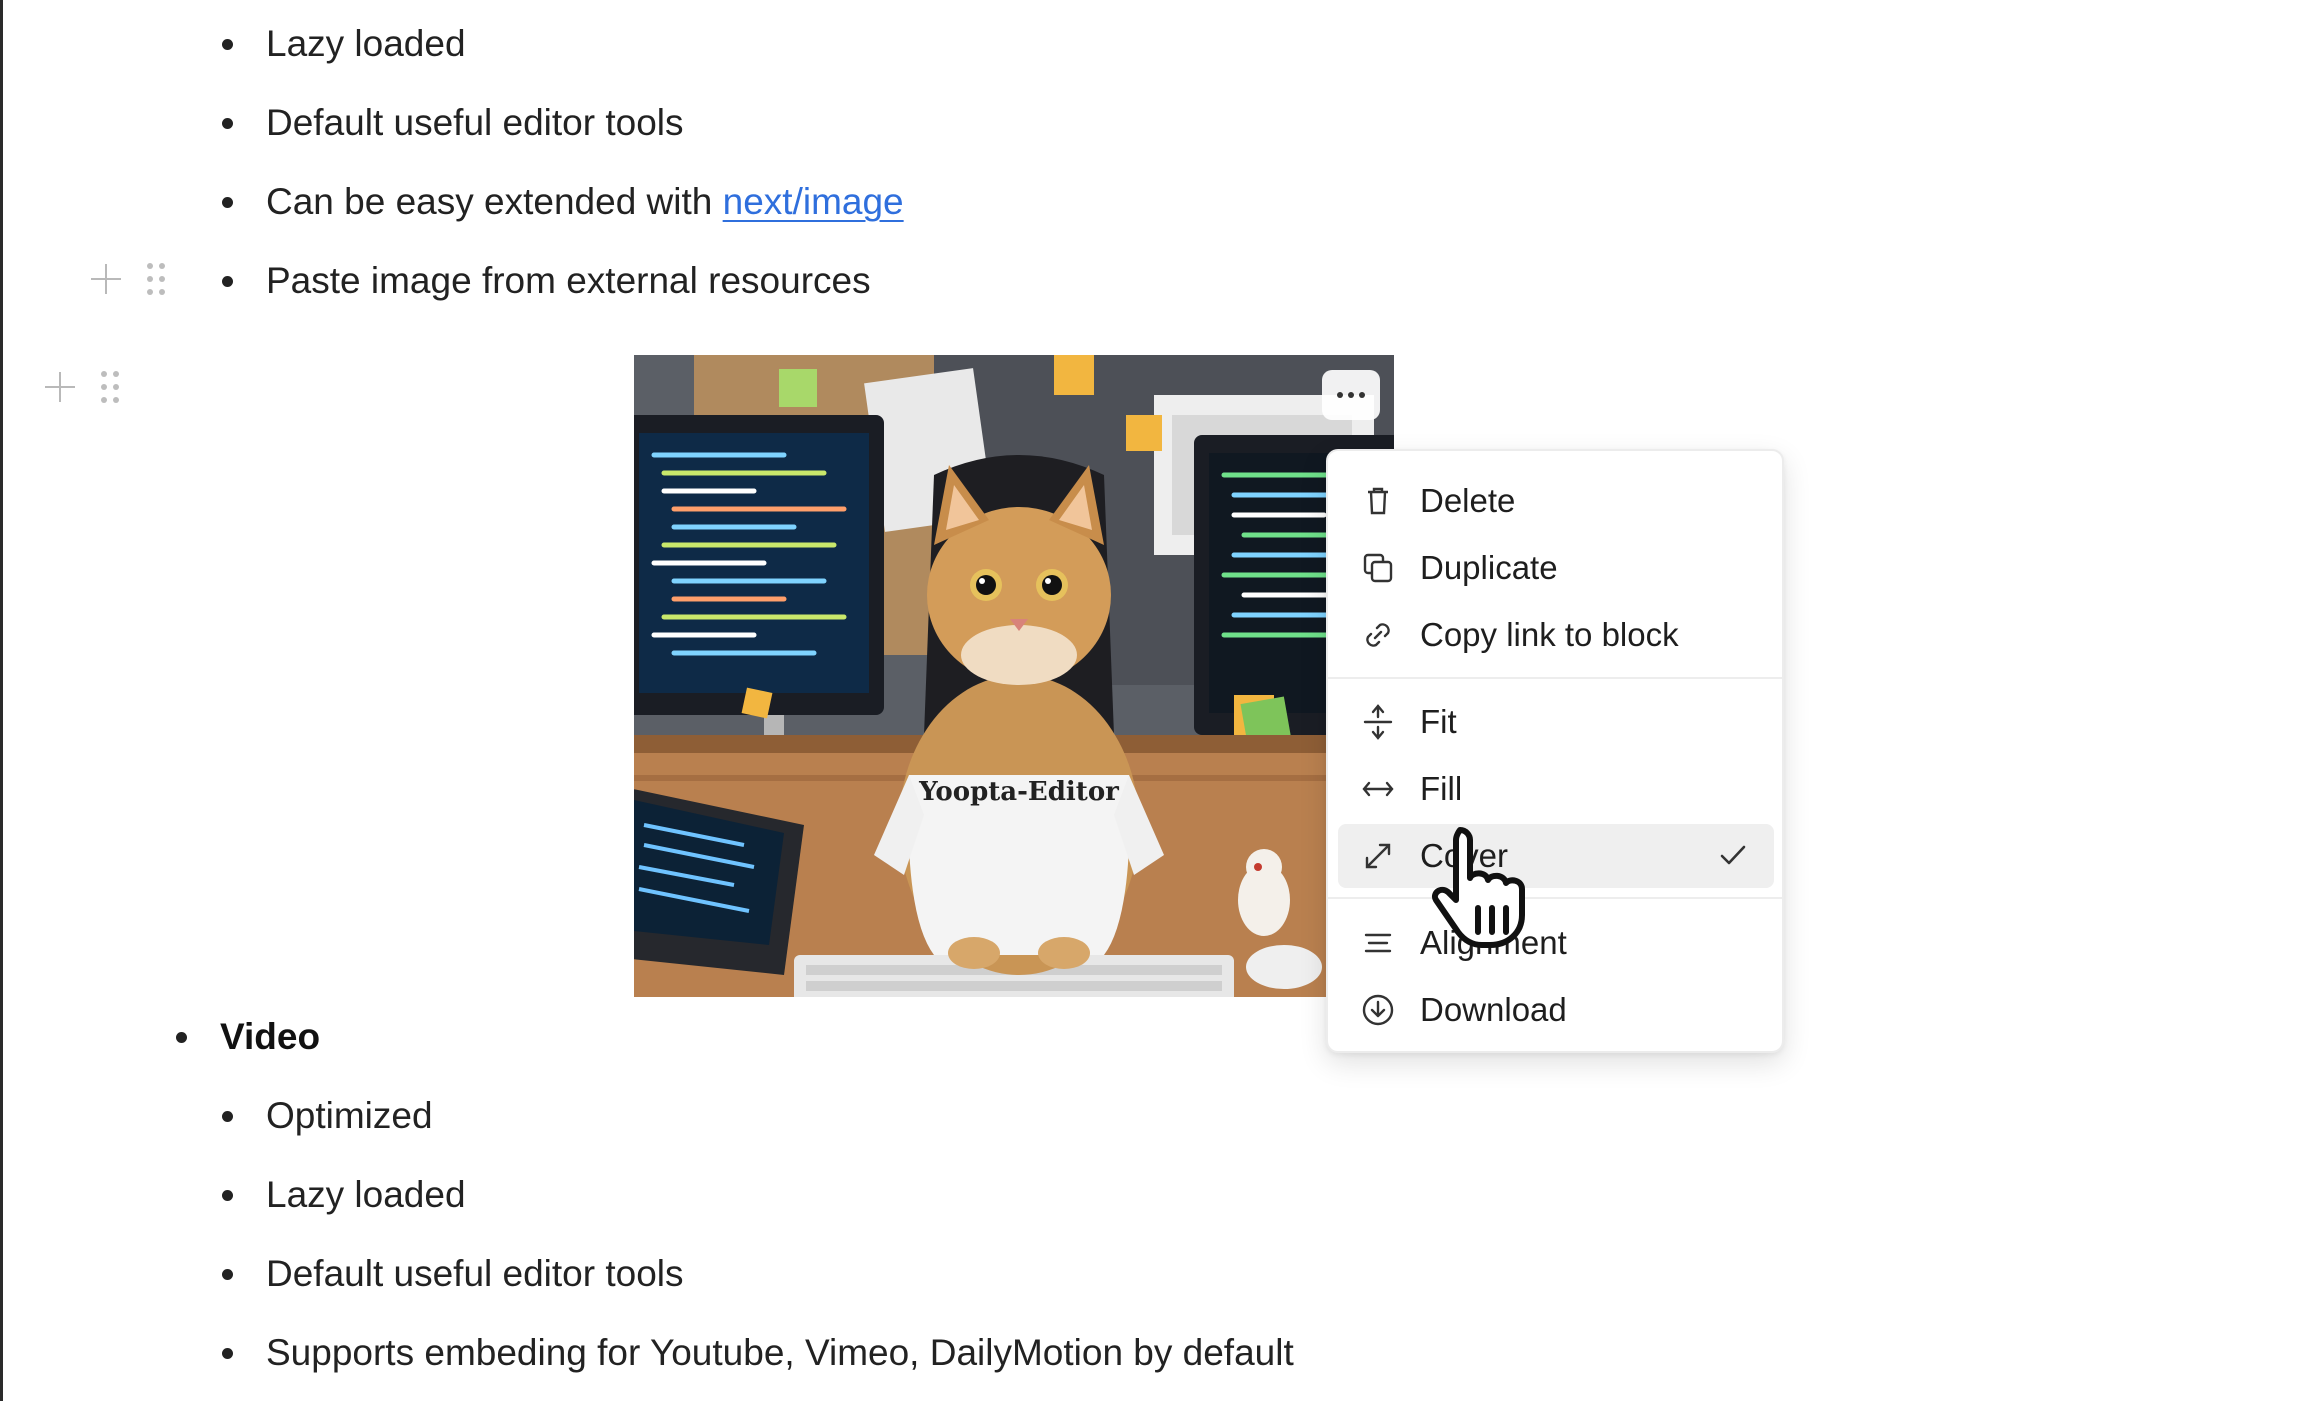 The image size is (2319, 1401). I want to click on checkmark-icon, so click(1733, 857).